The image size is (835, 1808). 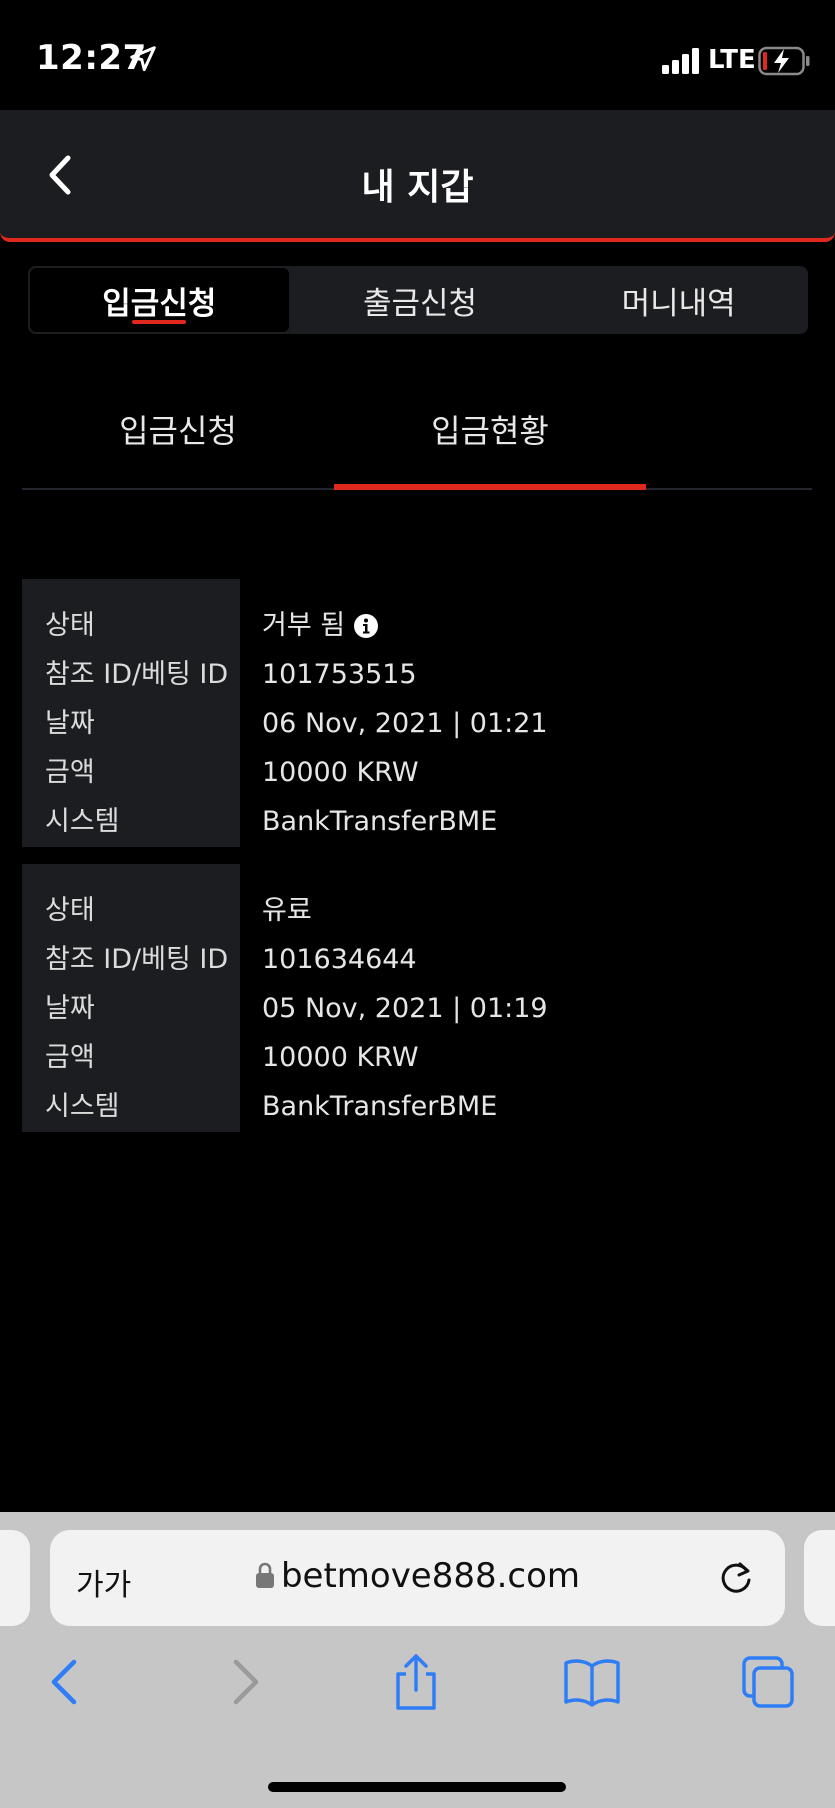 I want to click on tab-money-history: 머니내역, so click(x=678, y=300).